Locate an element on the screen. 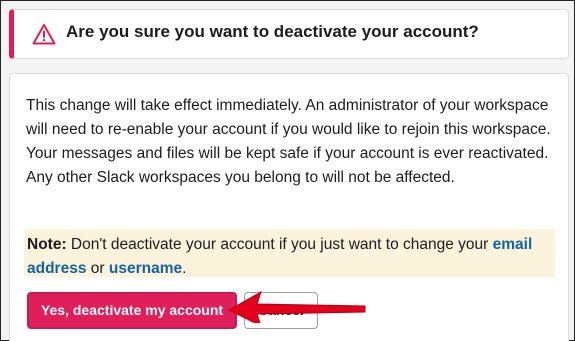 Image resolution: width=575 pixels, height=341 pixels. note-label: Note: is located at coordinates (47, 244).